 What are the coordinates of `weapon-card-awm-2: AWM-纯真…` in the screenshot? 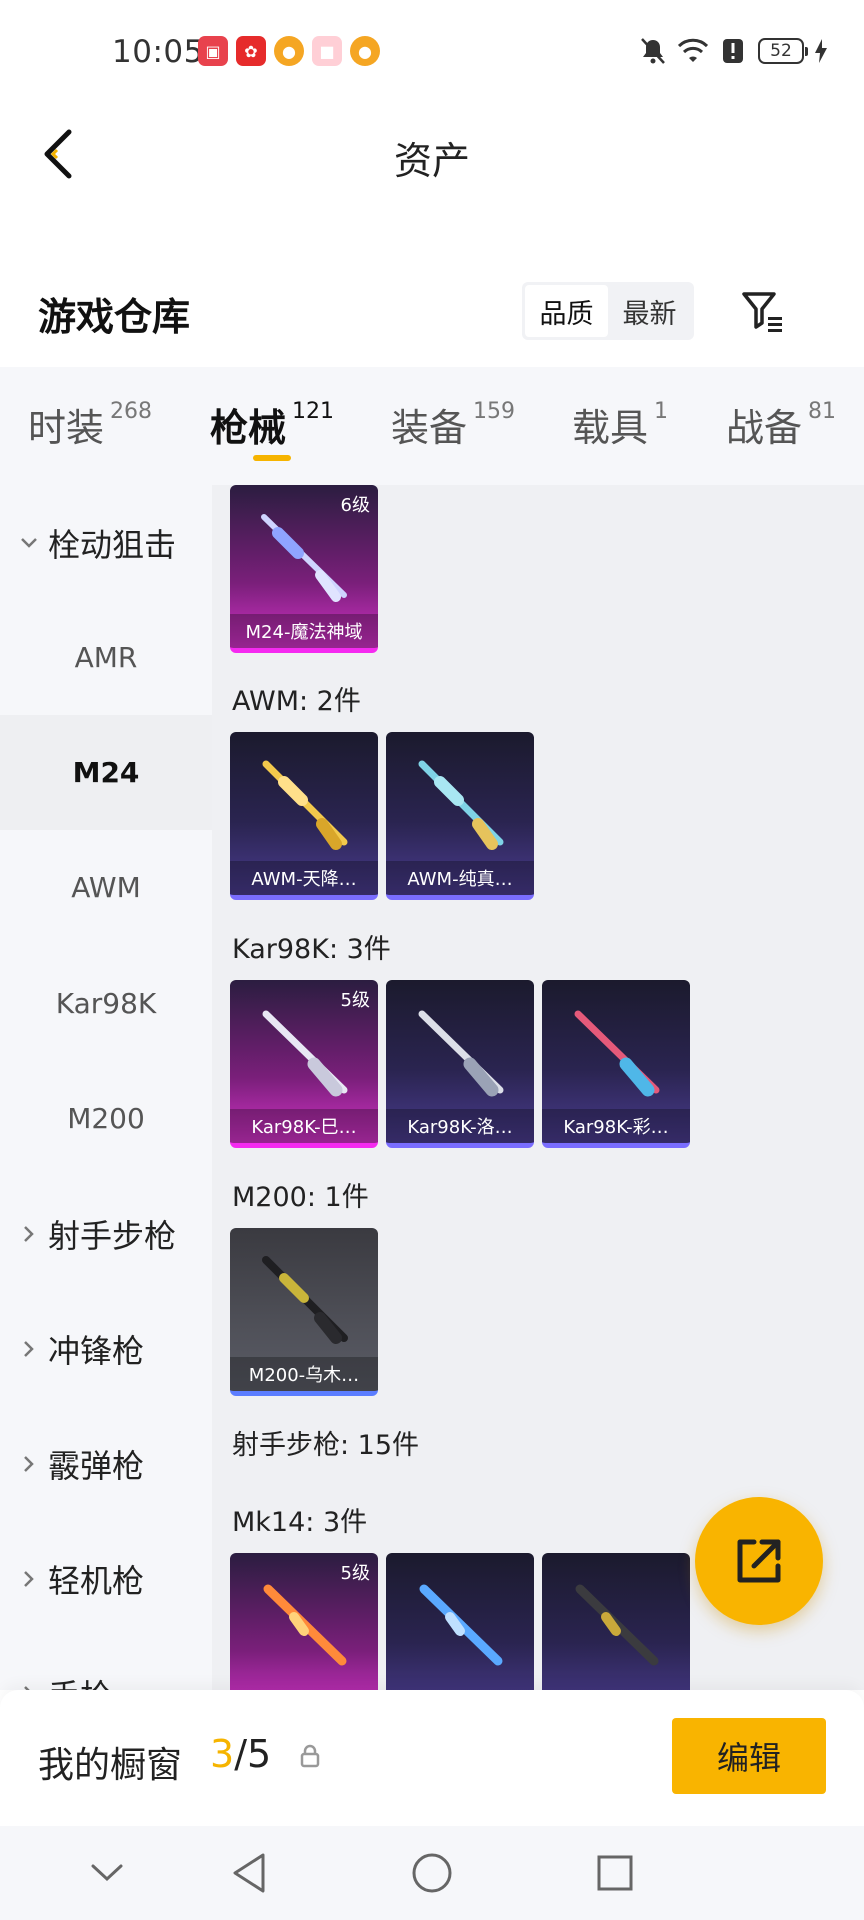 It's located at (460, 816).